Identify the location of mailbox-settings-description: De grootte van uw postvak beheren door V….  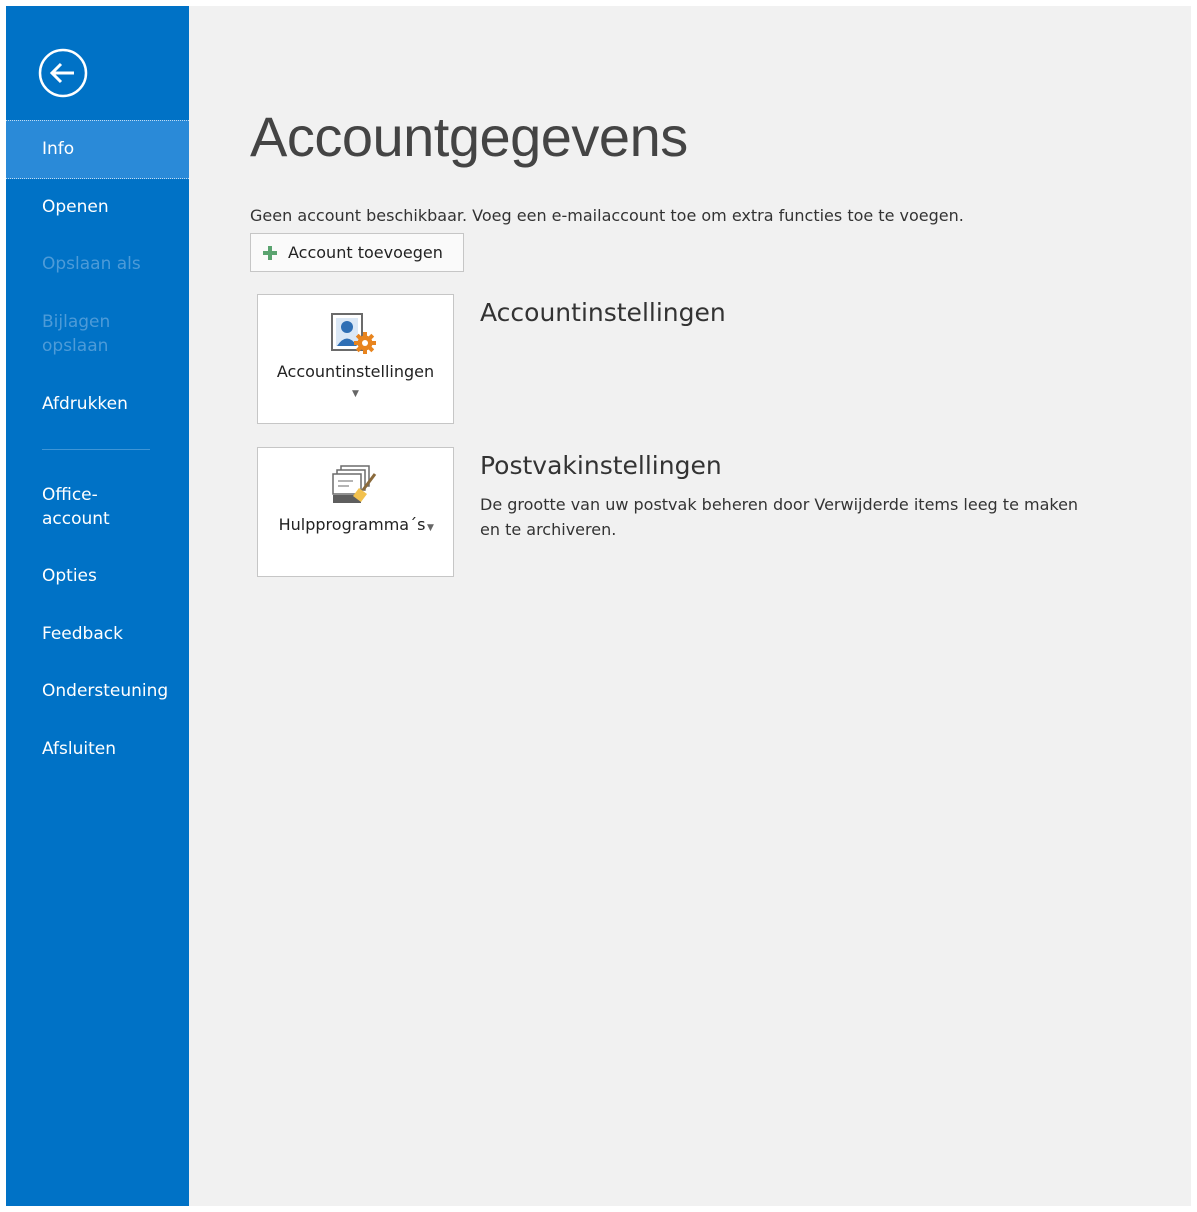
(779, 517).